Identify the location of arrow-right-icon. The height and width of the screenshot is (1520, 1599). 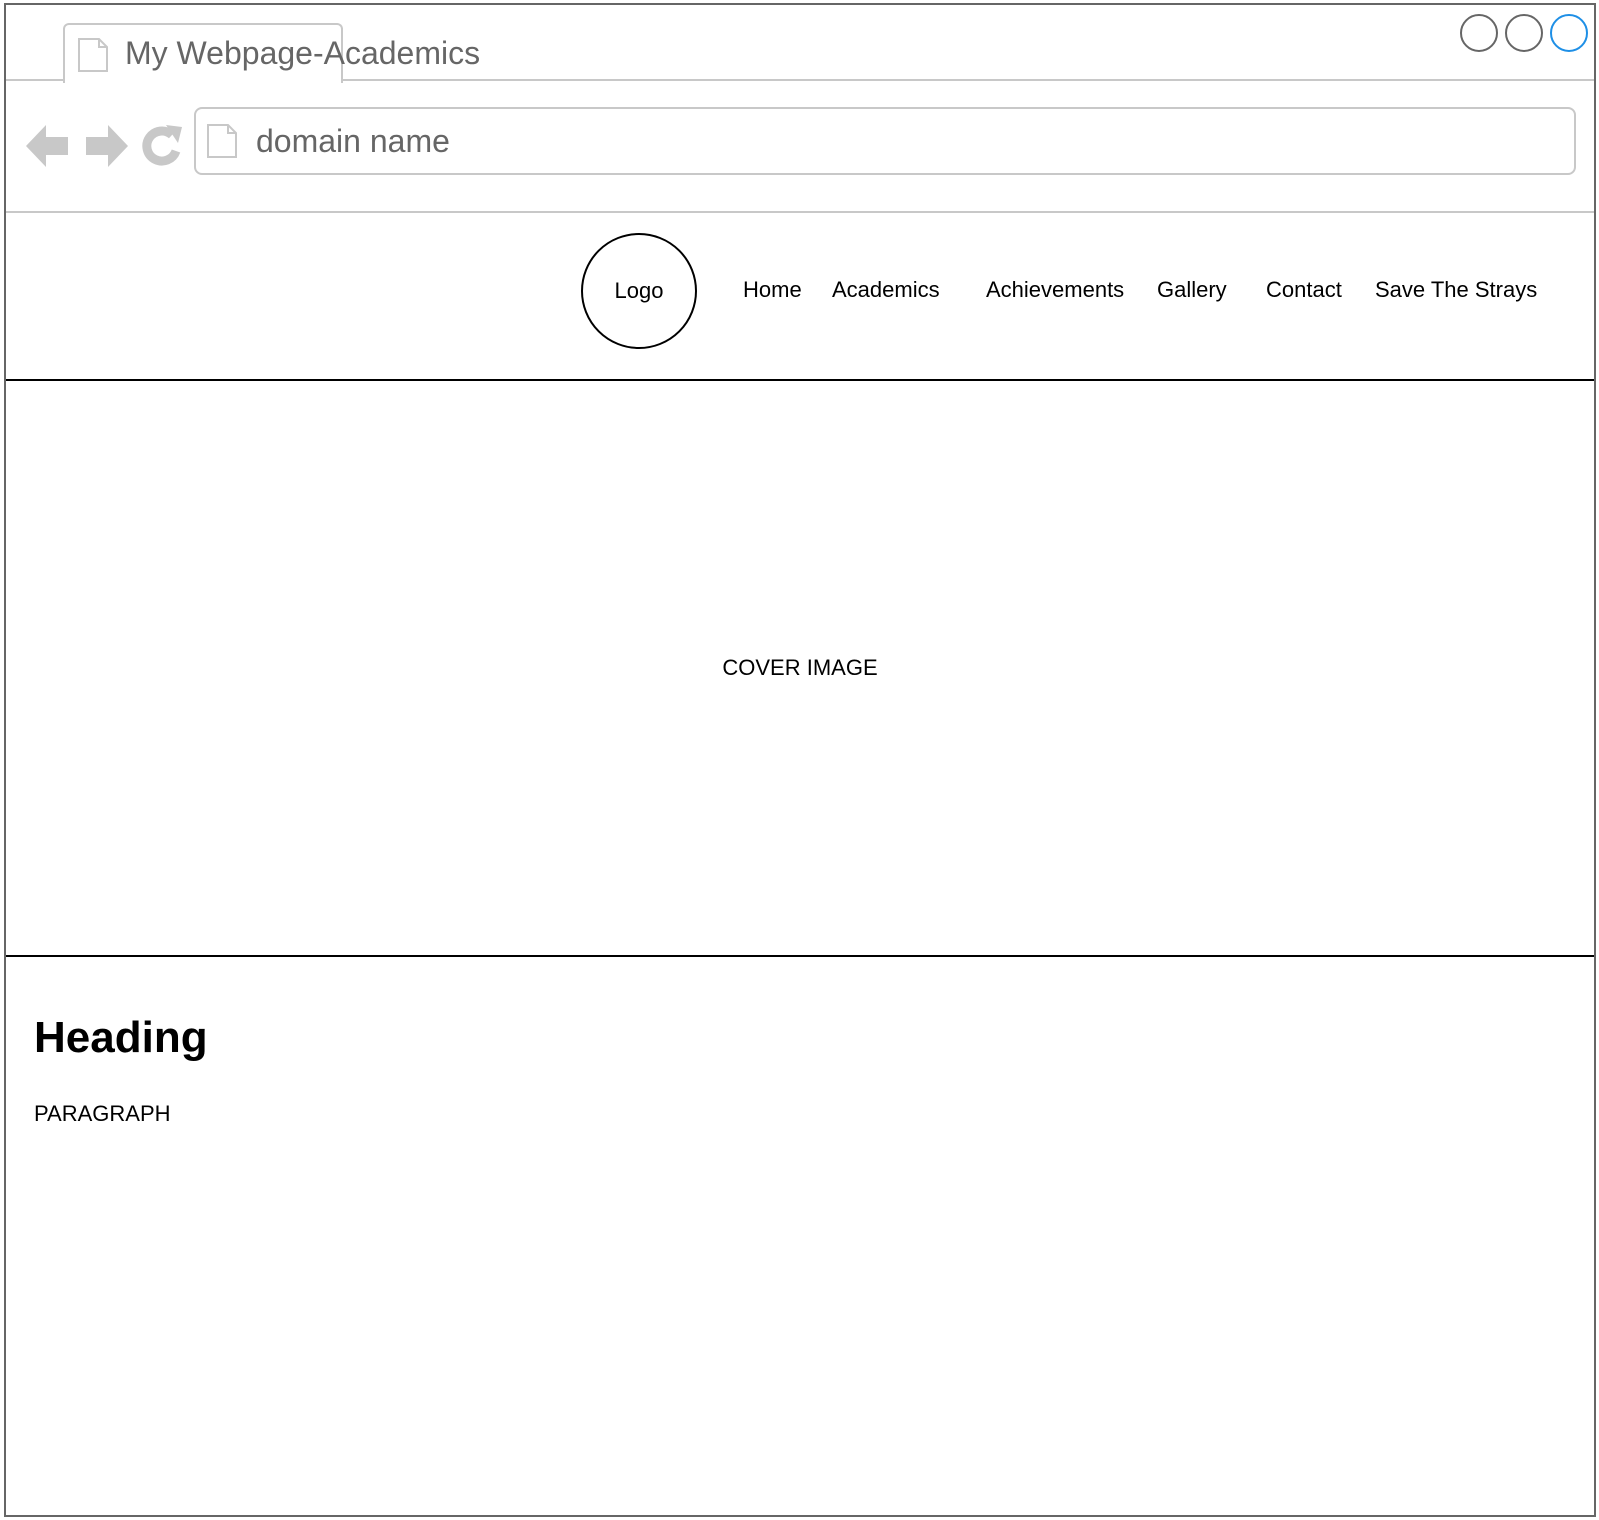
(106, 146).